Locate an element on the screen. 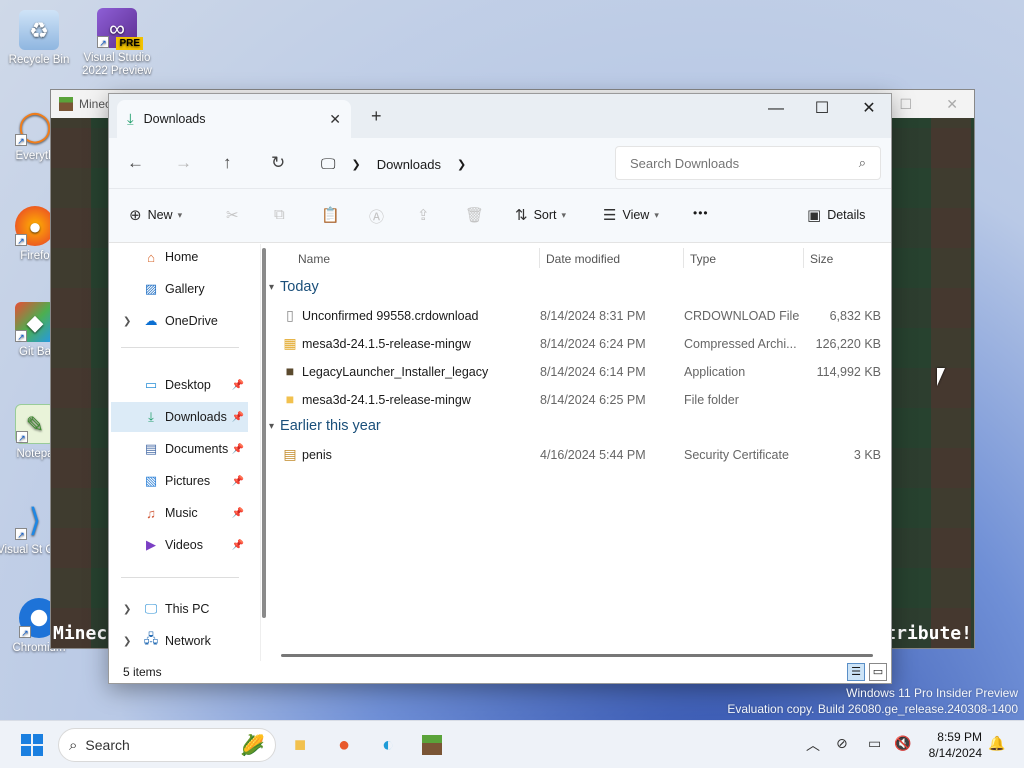 The image size is (1024, 768). details-view-icon: ☰ is located at coordinates (856, 672).